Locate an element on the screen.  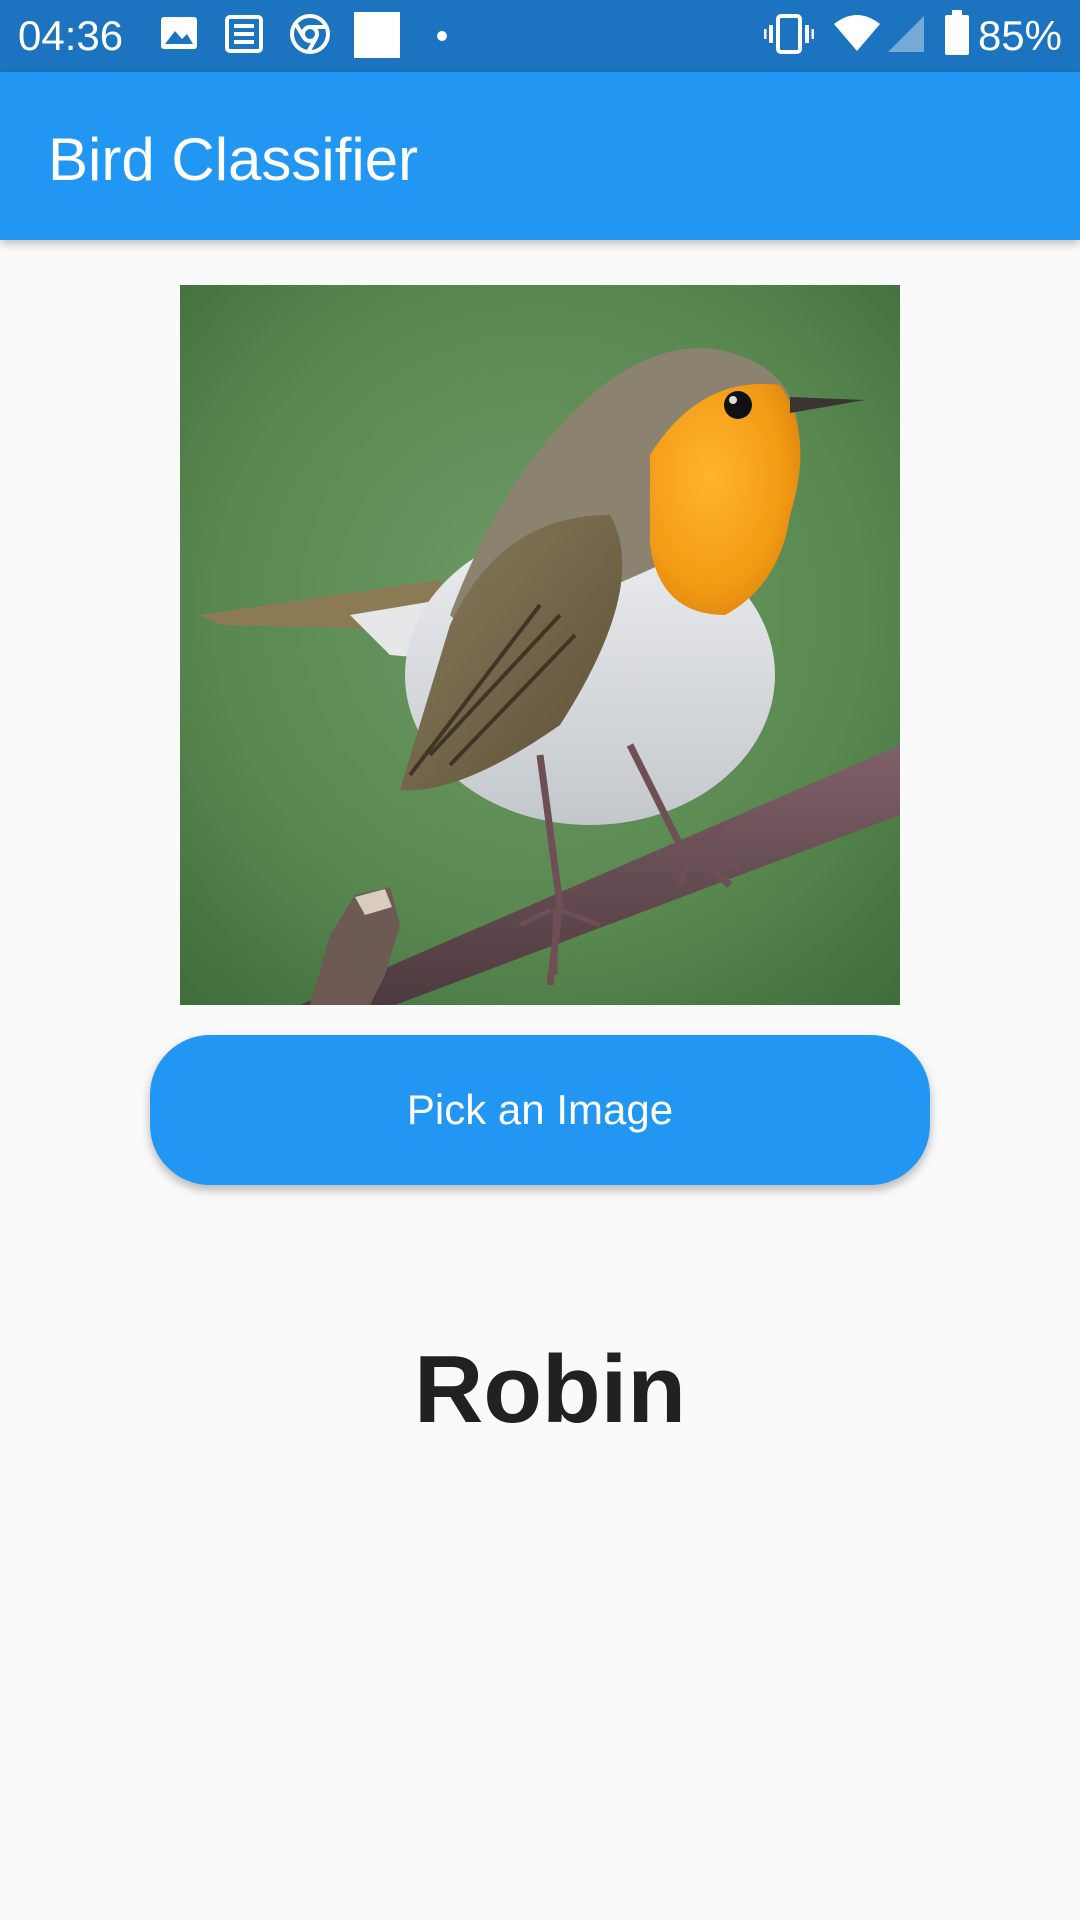
dot-icon is located at coordinates (442, 36).